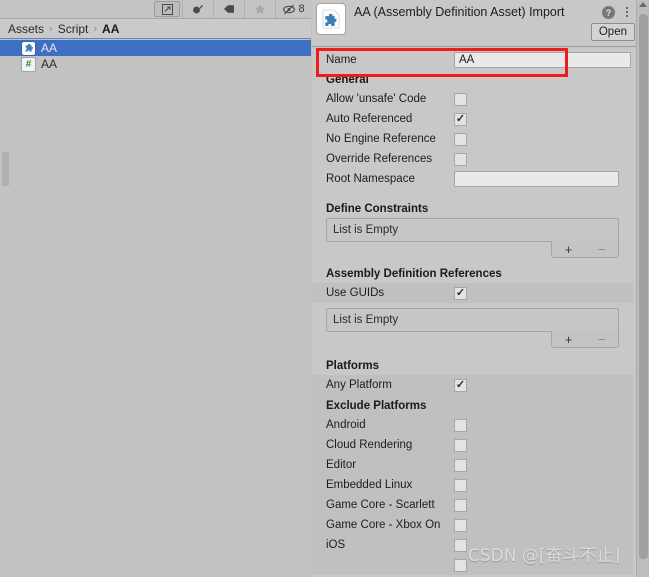  I want to click on auto-referenced-label: Auto Referenced, so click(369, 119).